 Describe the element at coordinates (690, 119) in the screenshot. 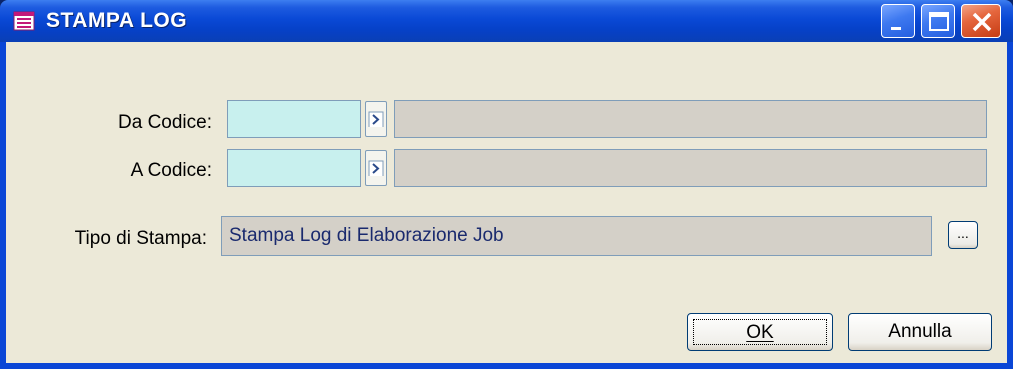

I see `da-codice-description` at that location.